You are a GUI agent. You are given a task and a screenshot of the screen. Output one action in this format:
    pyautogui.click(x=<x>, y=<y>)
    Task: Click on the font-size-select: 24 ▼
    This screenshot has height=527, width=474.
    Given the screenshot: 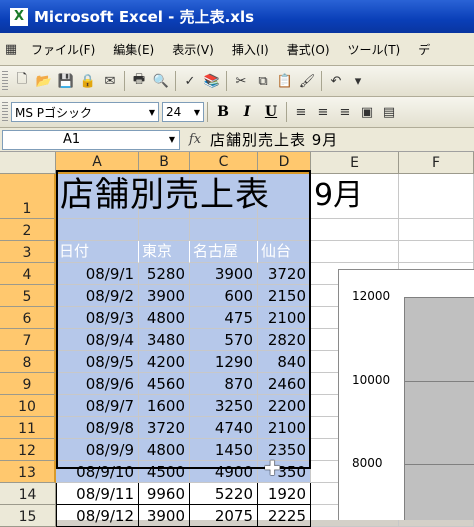 What is the action you would take?
    pyautogui.click(x=183, y=112)
    